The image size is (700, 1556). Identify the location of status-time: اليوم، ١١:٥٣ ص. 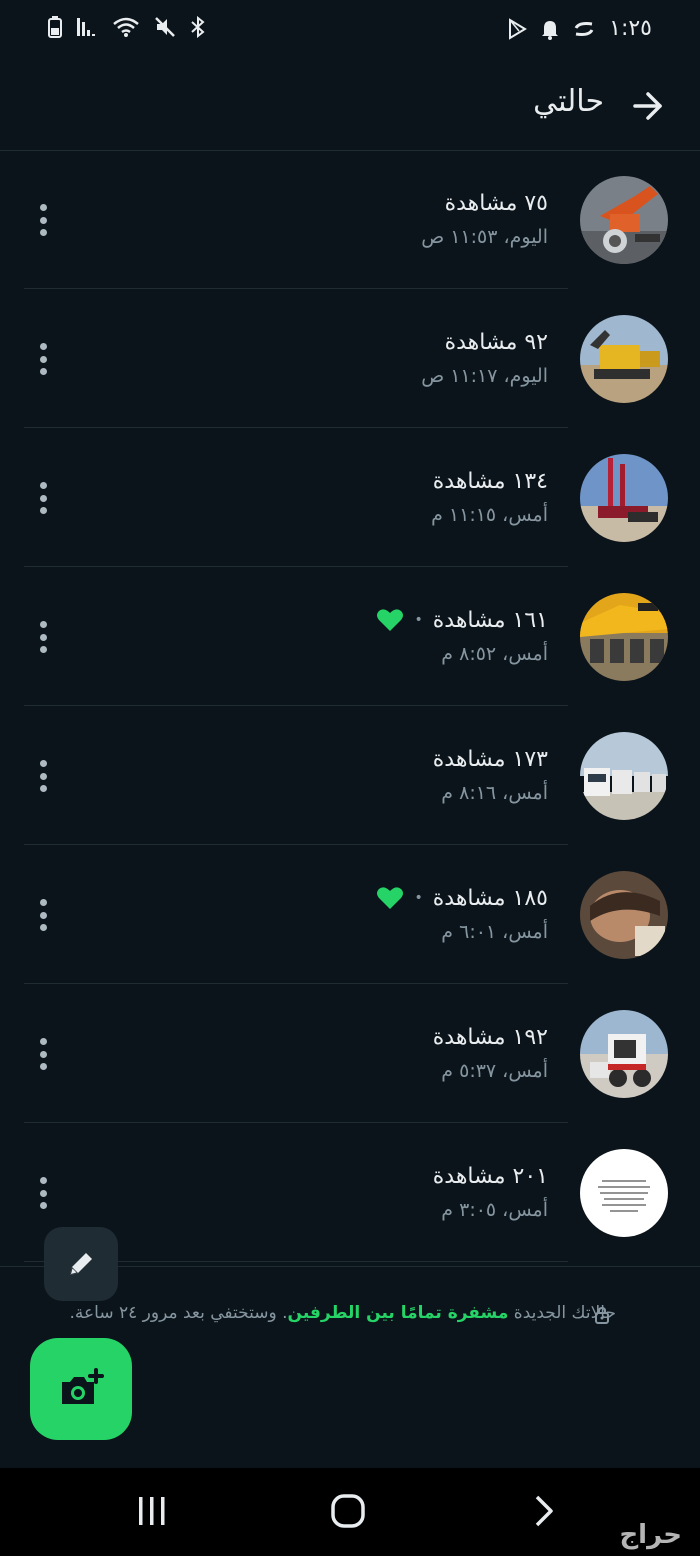
(484, 237).